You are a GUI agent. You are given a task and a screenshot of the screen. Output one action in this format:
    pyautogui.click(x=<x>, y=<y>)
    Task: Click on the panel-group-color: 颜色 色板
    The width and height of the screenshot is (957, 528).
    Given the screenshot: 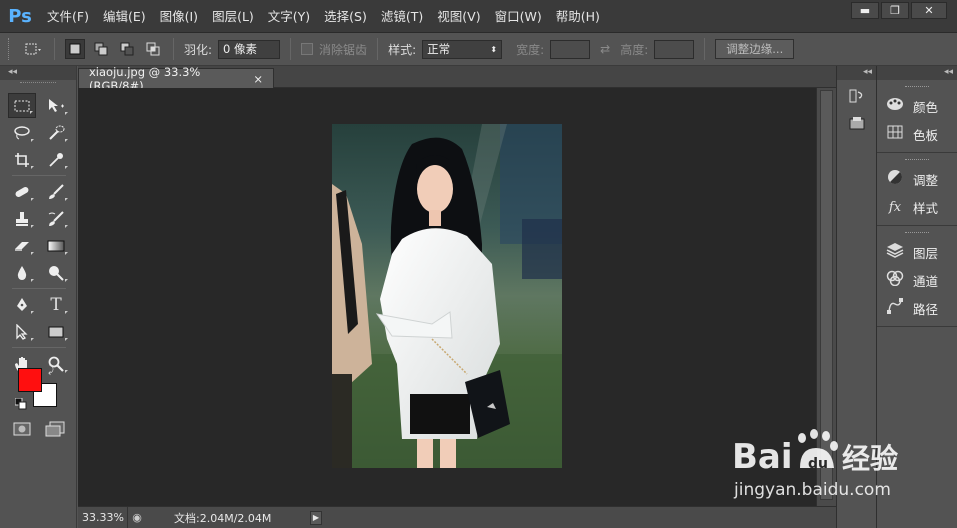 What is the action you would take?
    pyautogui.click(x=917, y=116)
    